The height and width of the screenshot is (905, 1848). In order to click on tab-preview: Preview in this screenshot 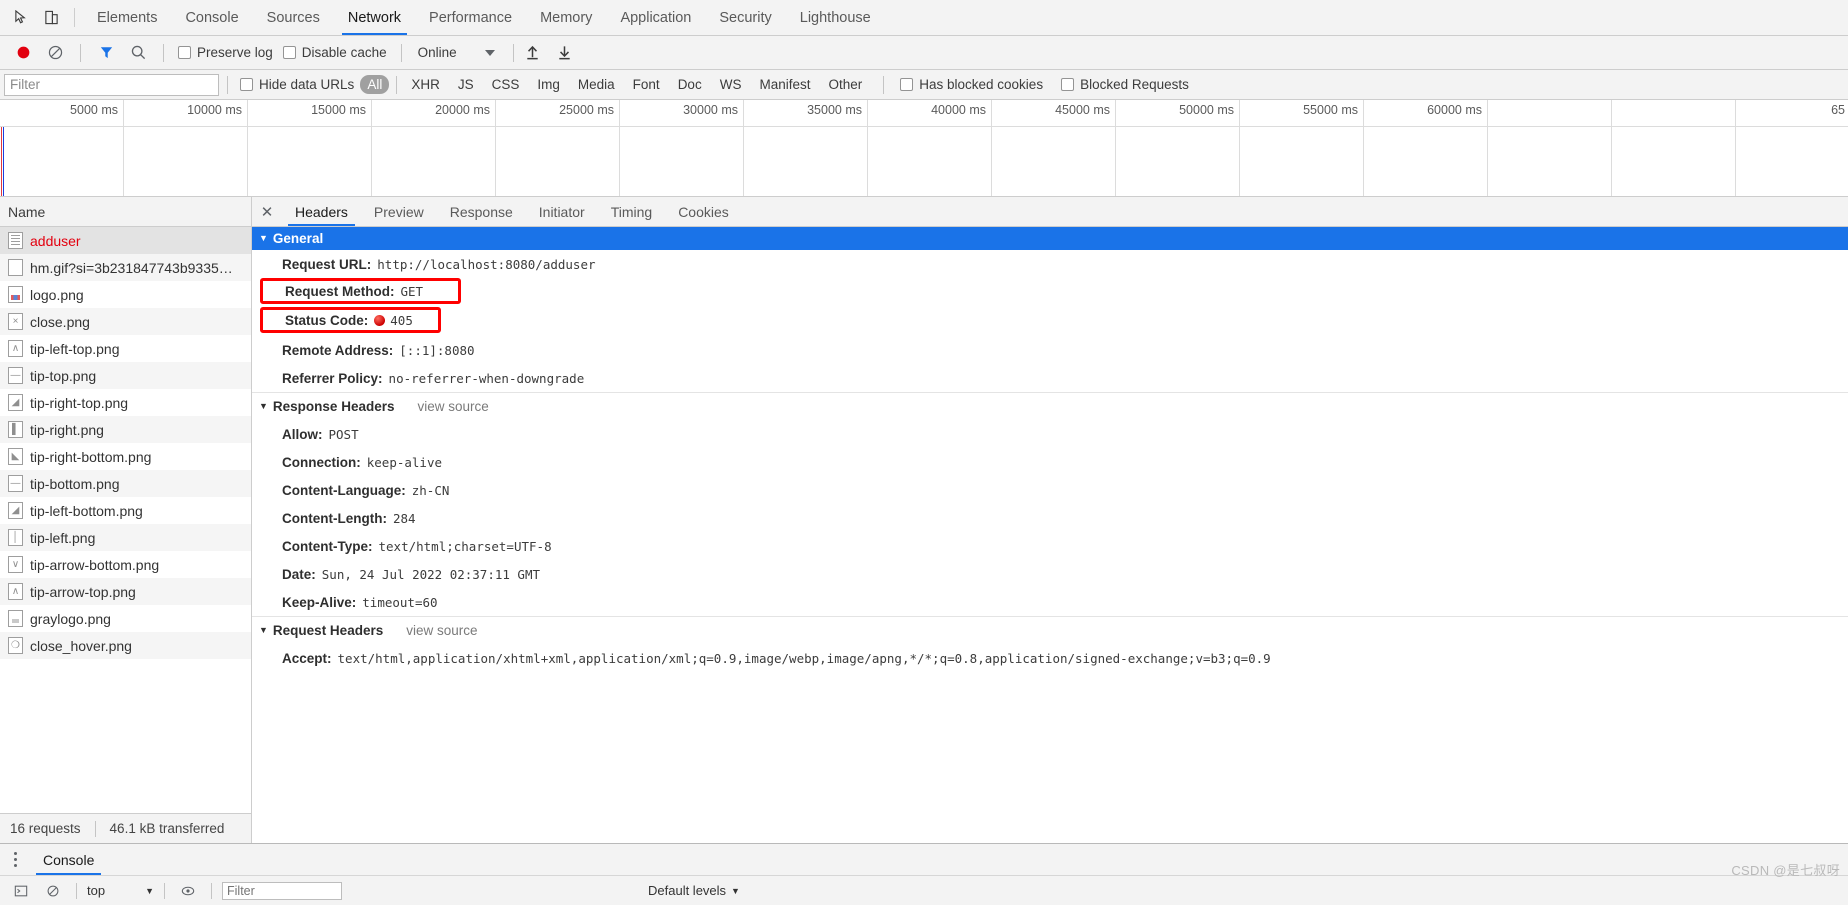, I will do `click(399, 211)`.